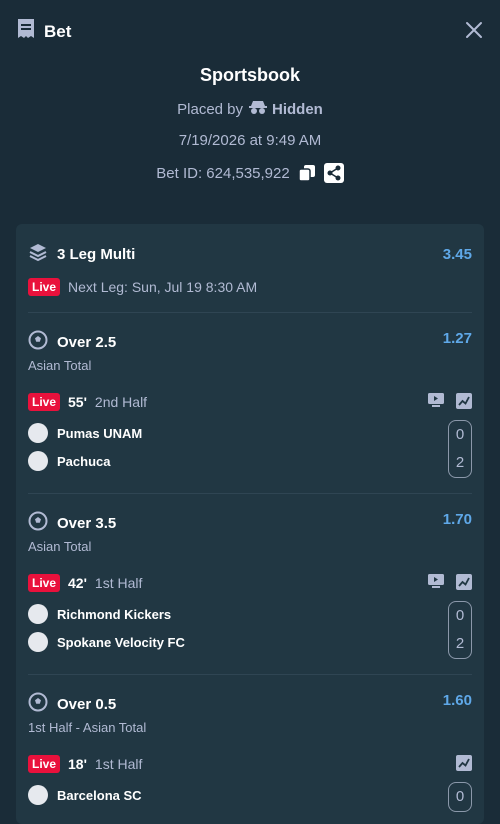 Image resolution: width=500 pixels, height=824 pixels. I want to click on team-row: Barcelona SC, so click(85, 795).